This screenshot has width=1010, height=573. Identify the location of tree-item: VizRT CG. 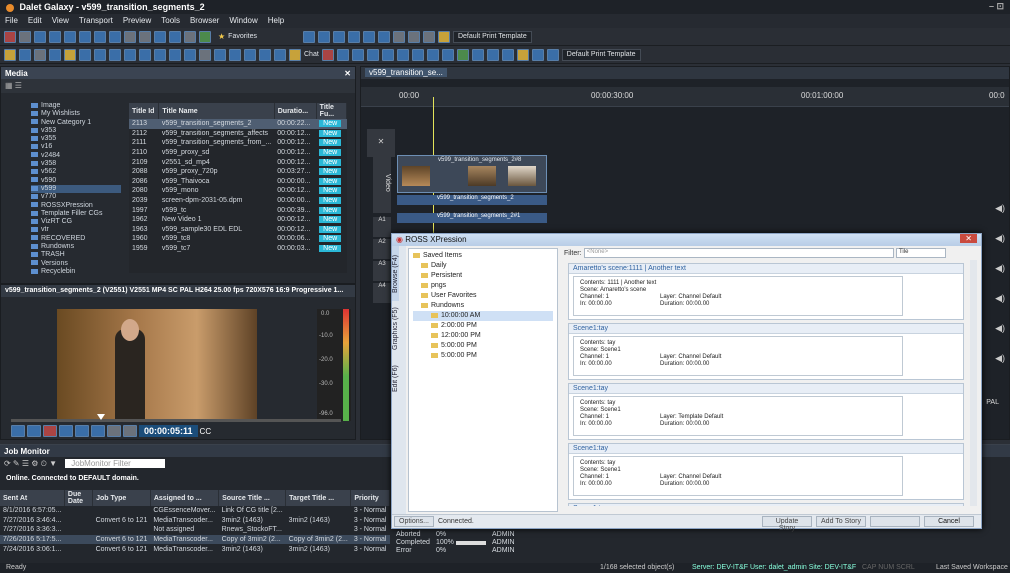
(76, 222).